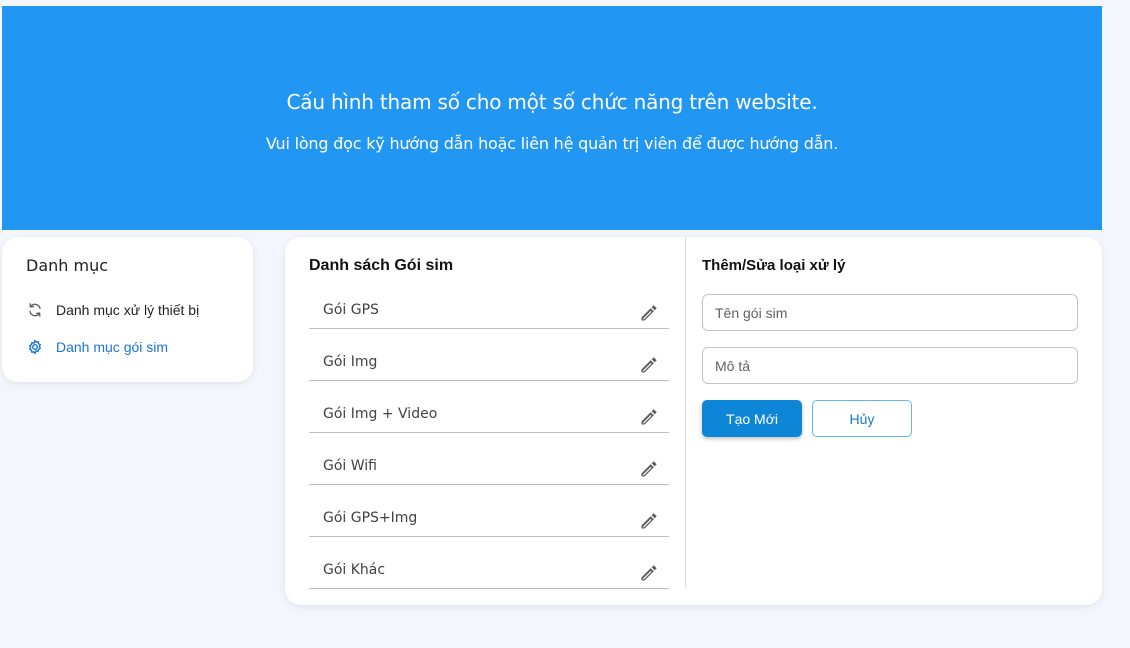  I want to click on list-item: Gói Wifi, so click(489, 466).